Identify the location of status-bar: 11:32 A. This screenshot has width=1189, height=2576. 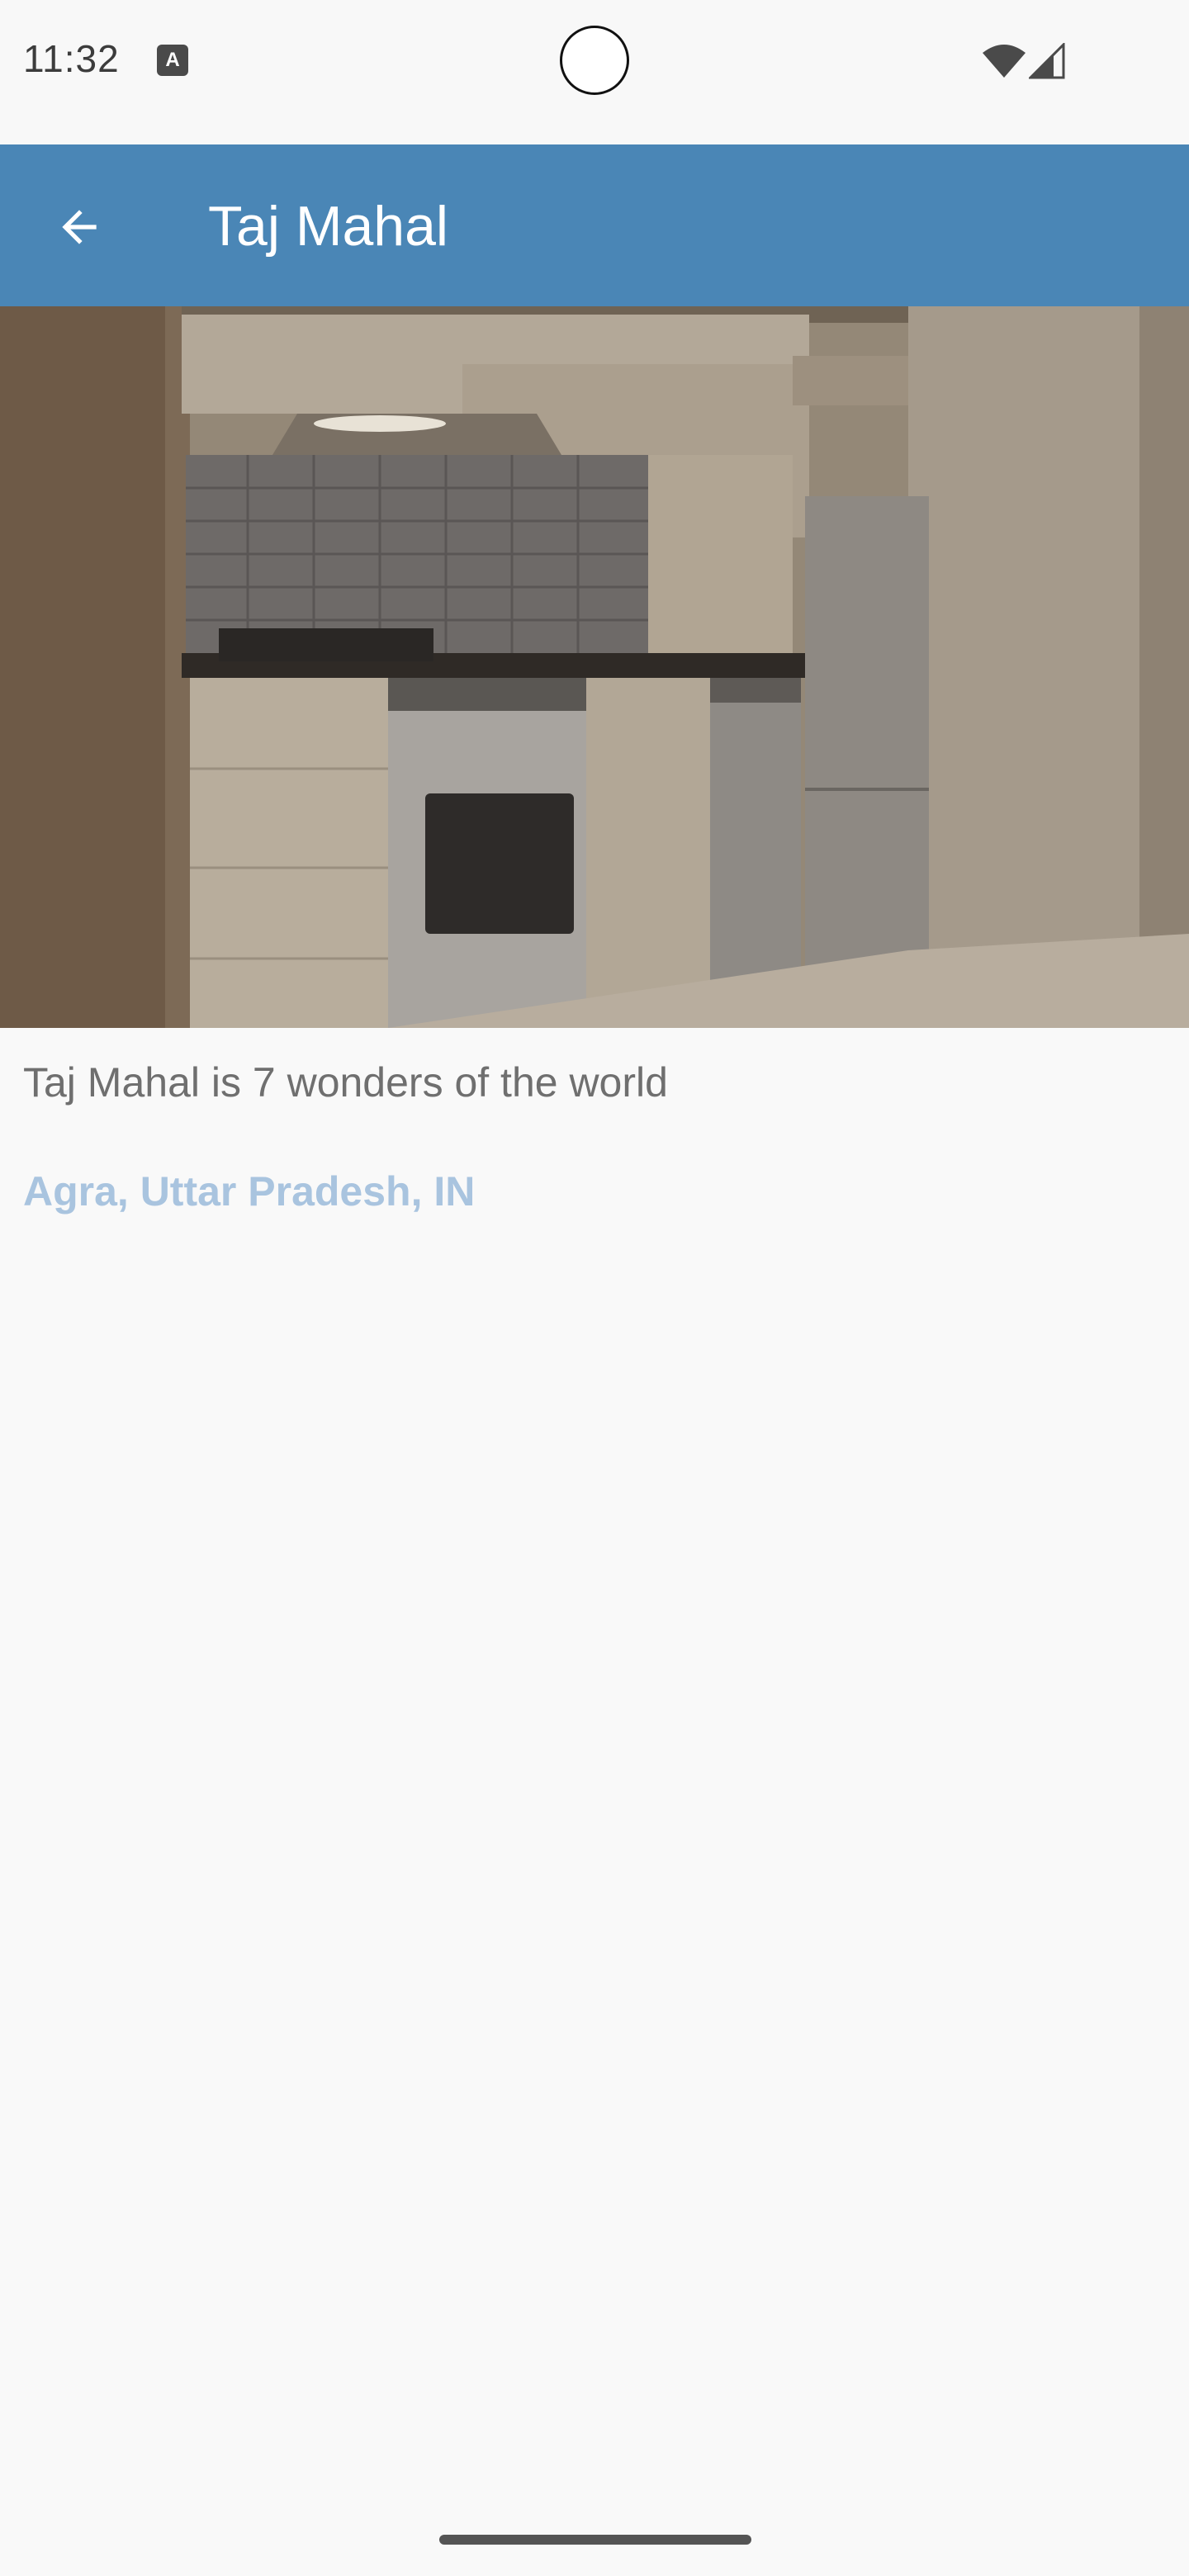
(594, 72).